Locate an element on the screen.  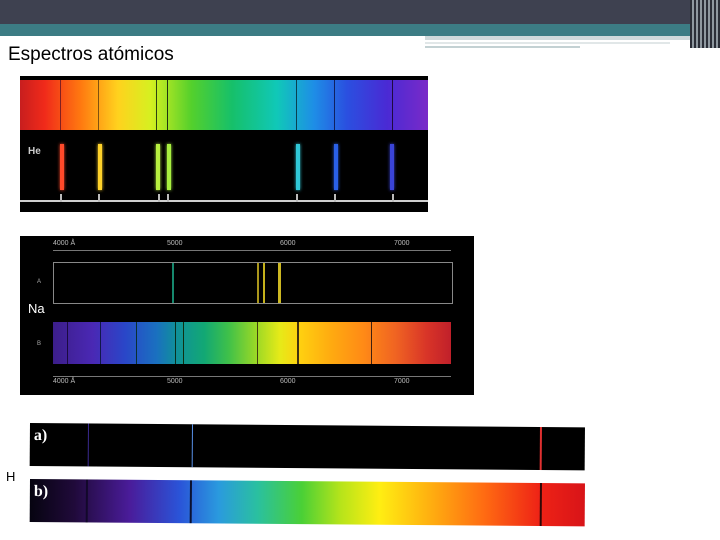
row-b-label: B is located at coordinates (39, 344).